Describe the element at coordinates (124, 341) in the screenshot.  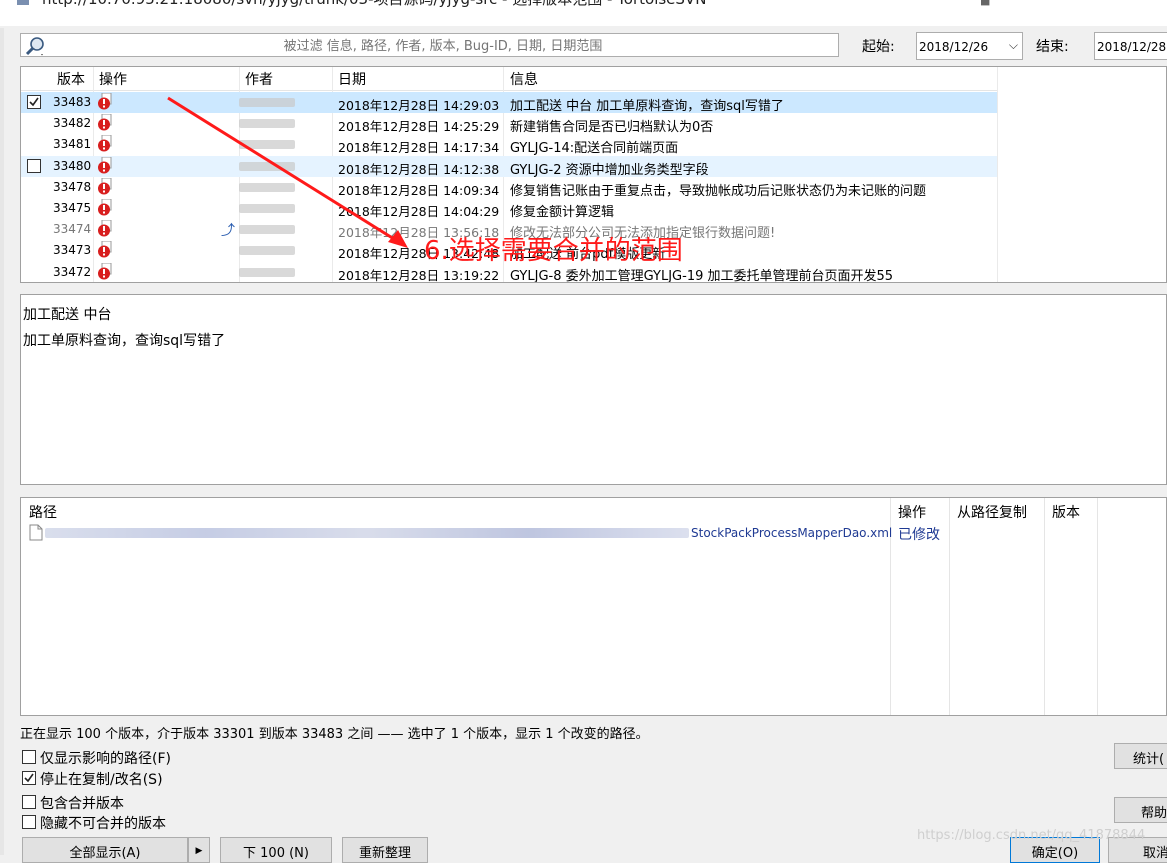
I see `message-line-2: 加工单原料查询，查询sql写错了` at that location.